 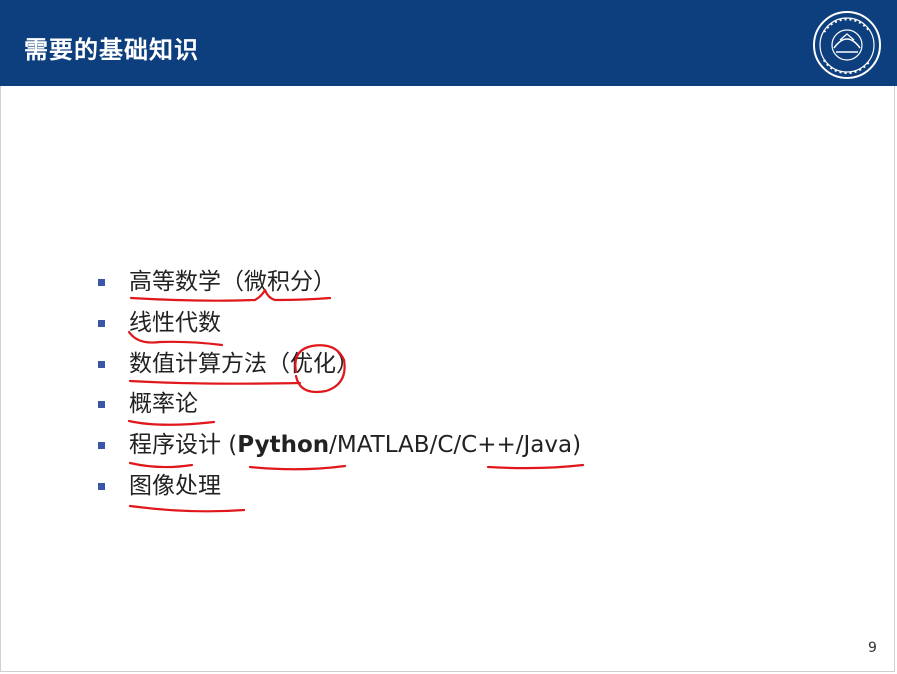 I want to click on list-item: 数值计算方法（优化）, so click(x=339, y=364).